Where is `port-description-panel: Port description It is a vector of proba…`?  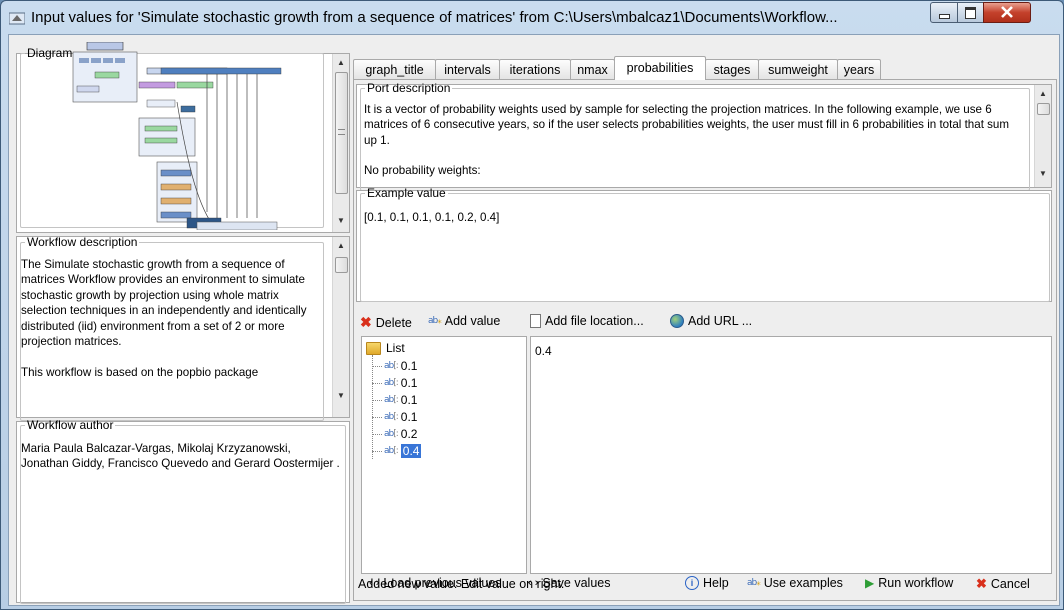
port-description-panel: Port description It is a vector of proba… is located at coordinates (704, 136).